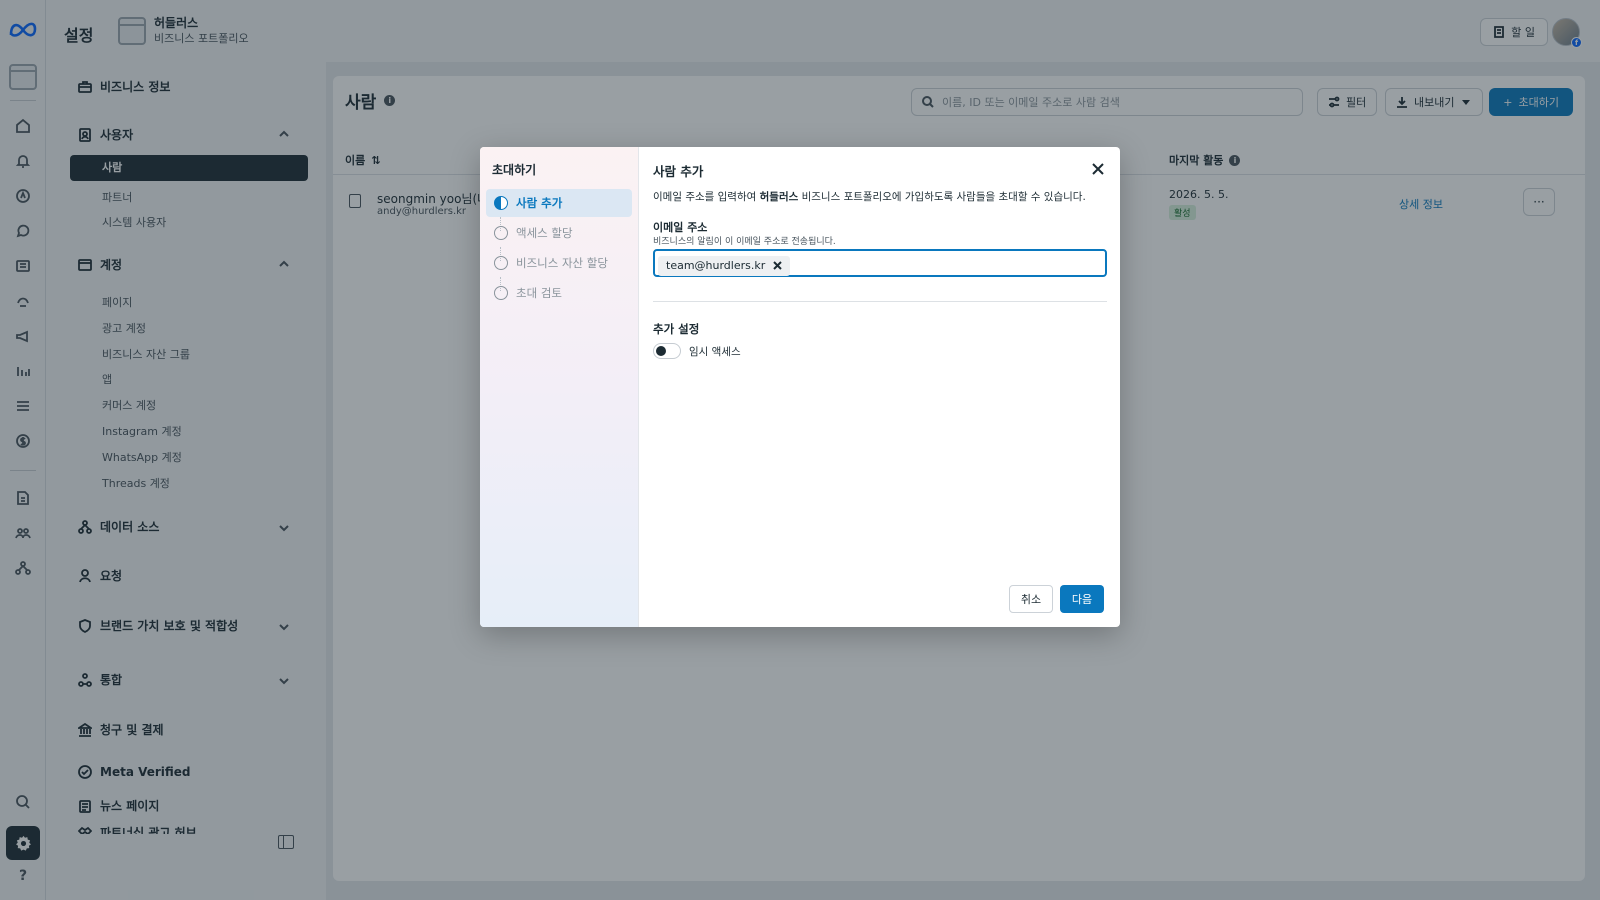  I want to click on extra-settings-title: 추가 설정, so click(676, 329).